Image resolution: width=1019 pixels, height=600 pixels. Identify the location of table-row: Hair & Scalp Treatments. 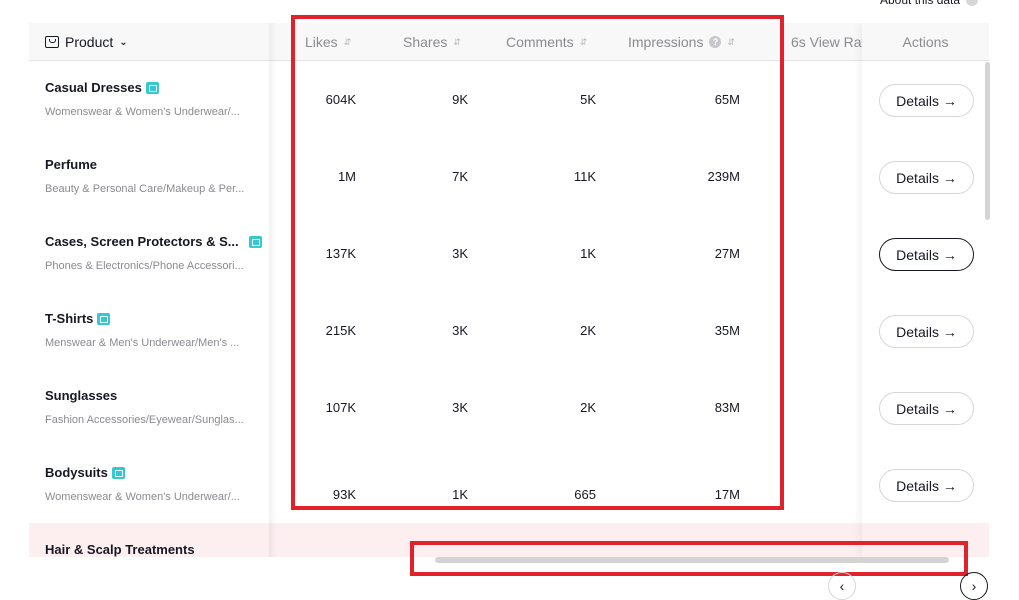
(509, 540).